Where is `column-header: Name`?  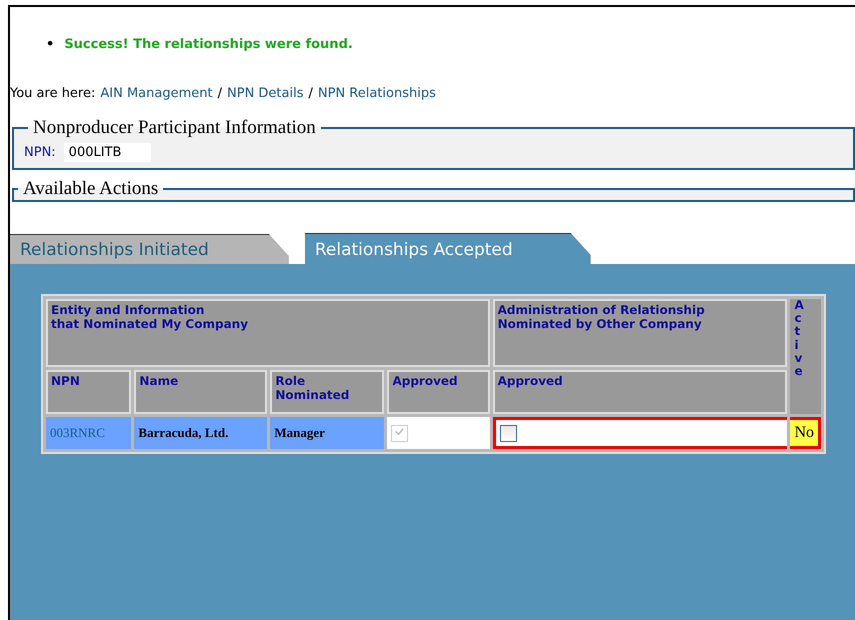
column-header: Name is located at coordinates (201, 392).